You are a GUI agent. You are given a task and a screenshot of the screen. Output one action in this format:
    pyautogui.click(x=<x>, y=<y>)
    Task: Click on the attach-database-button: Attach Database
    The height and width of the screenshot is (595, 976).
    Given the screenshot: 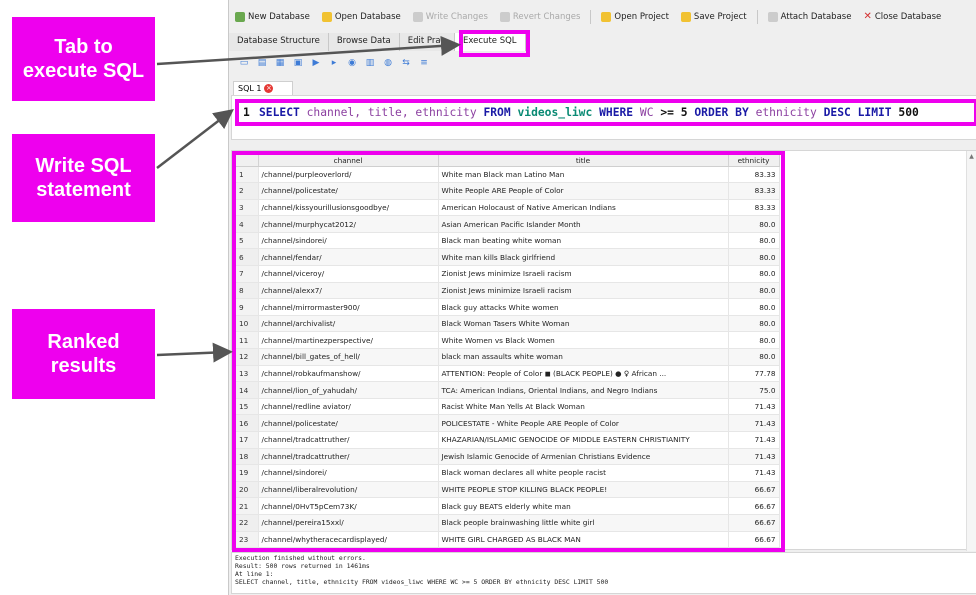 What is the action you would take?
    pyautogui.click(x=810, y=17)
    